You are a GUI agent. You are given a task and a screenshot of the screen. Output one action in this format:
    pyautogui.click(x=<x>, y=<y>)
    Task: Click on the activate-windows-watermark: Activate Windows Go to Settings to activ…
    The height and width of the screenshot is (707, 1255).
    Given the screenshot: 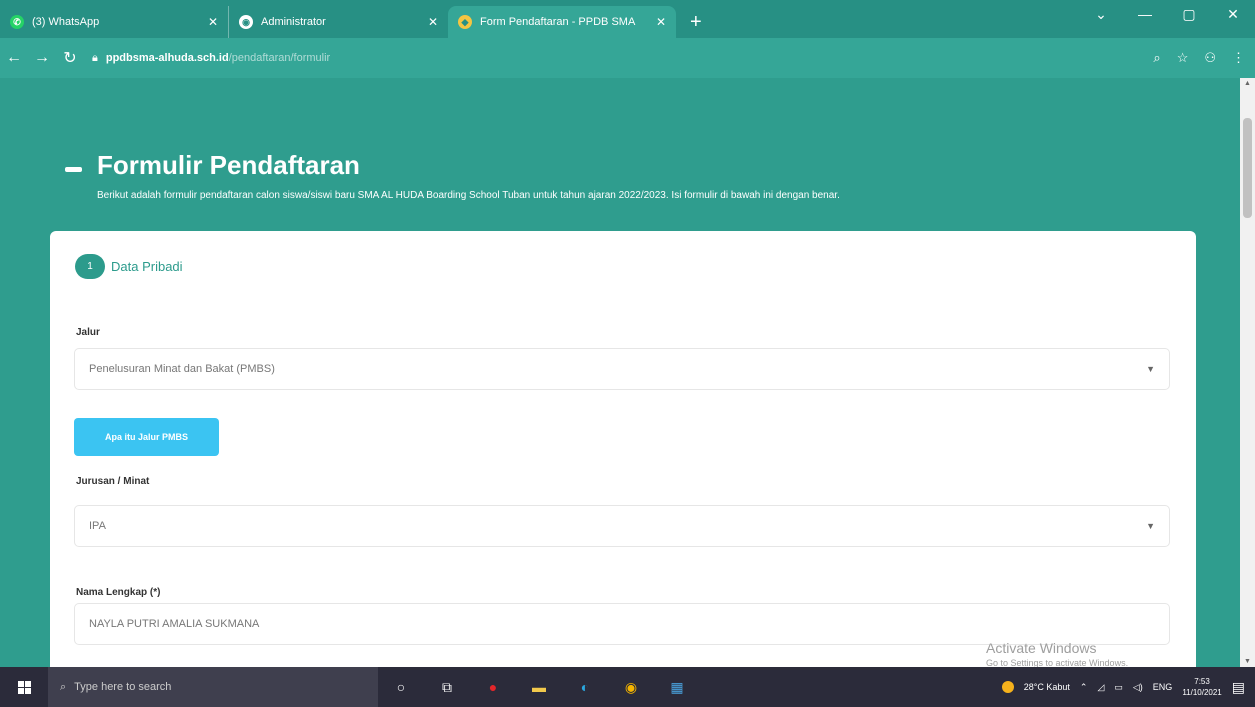 What is the action you would take?
    pyautogui.click(x=1057, y=654)
    